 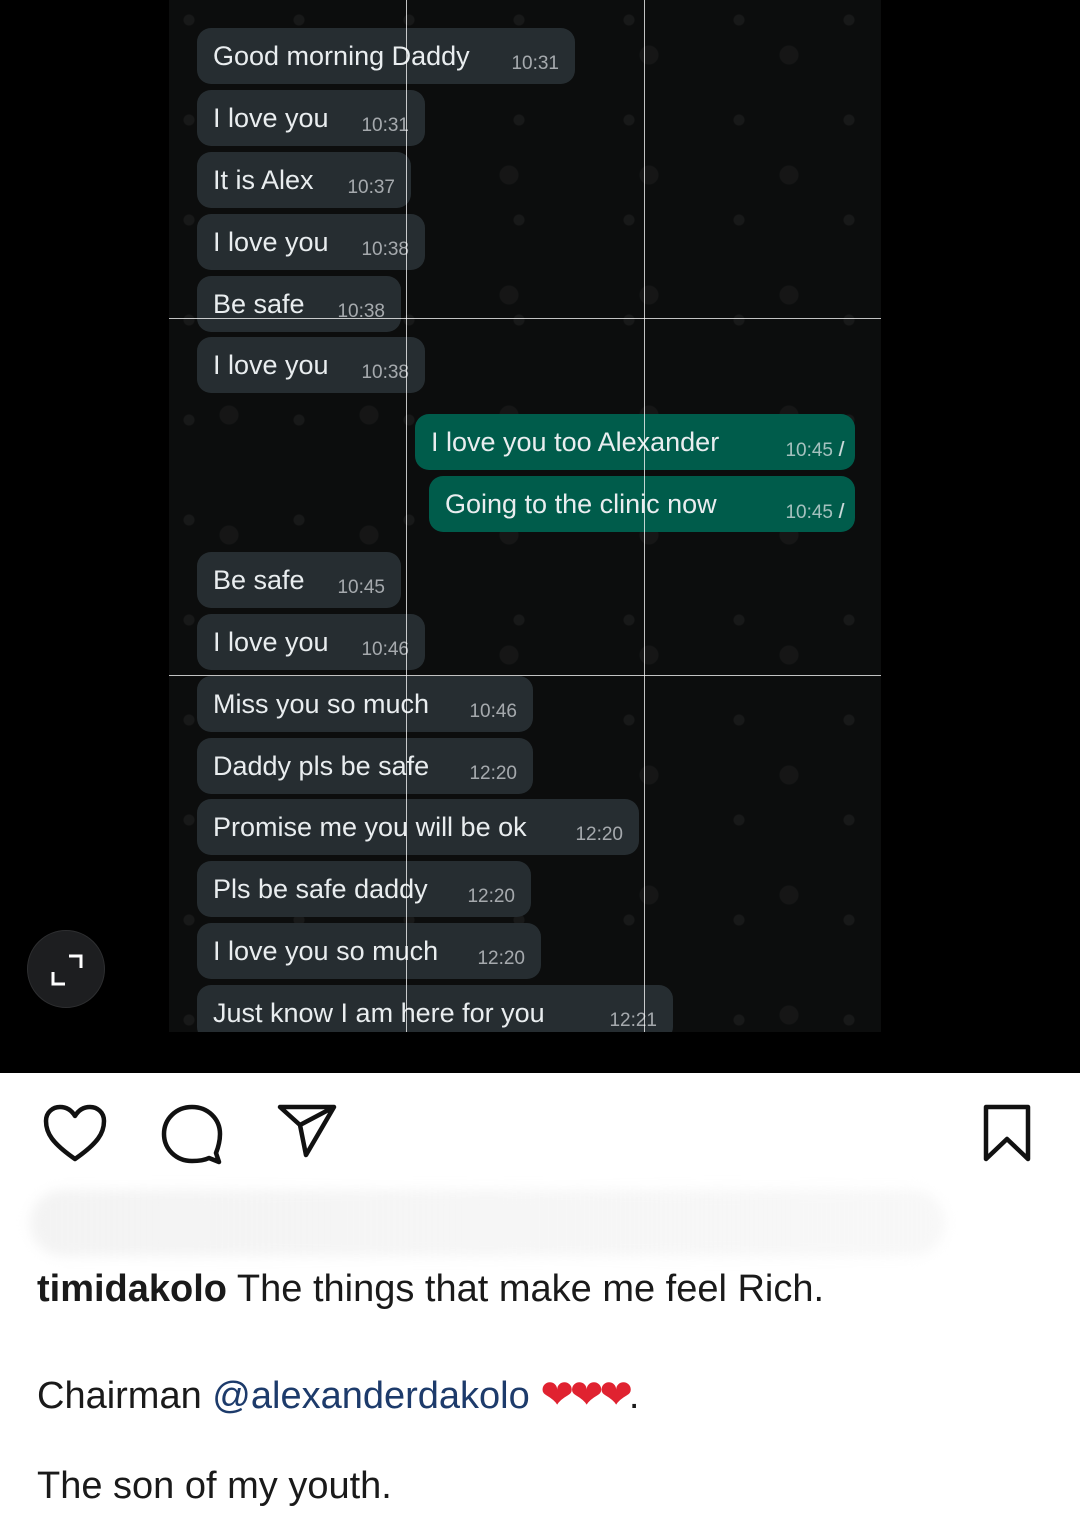 I want to click on incoming-message: Miss you so much 10:46, so click(x=365, y=704).